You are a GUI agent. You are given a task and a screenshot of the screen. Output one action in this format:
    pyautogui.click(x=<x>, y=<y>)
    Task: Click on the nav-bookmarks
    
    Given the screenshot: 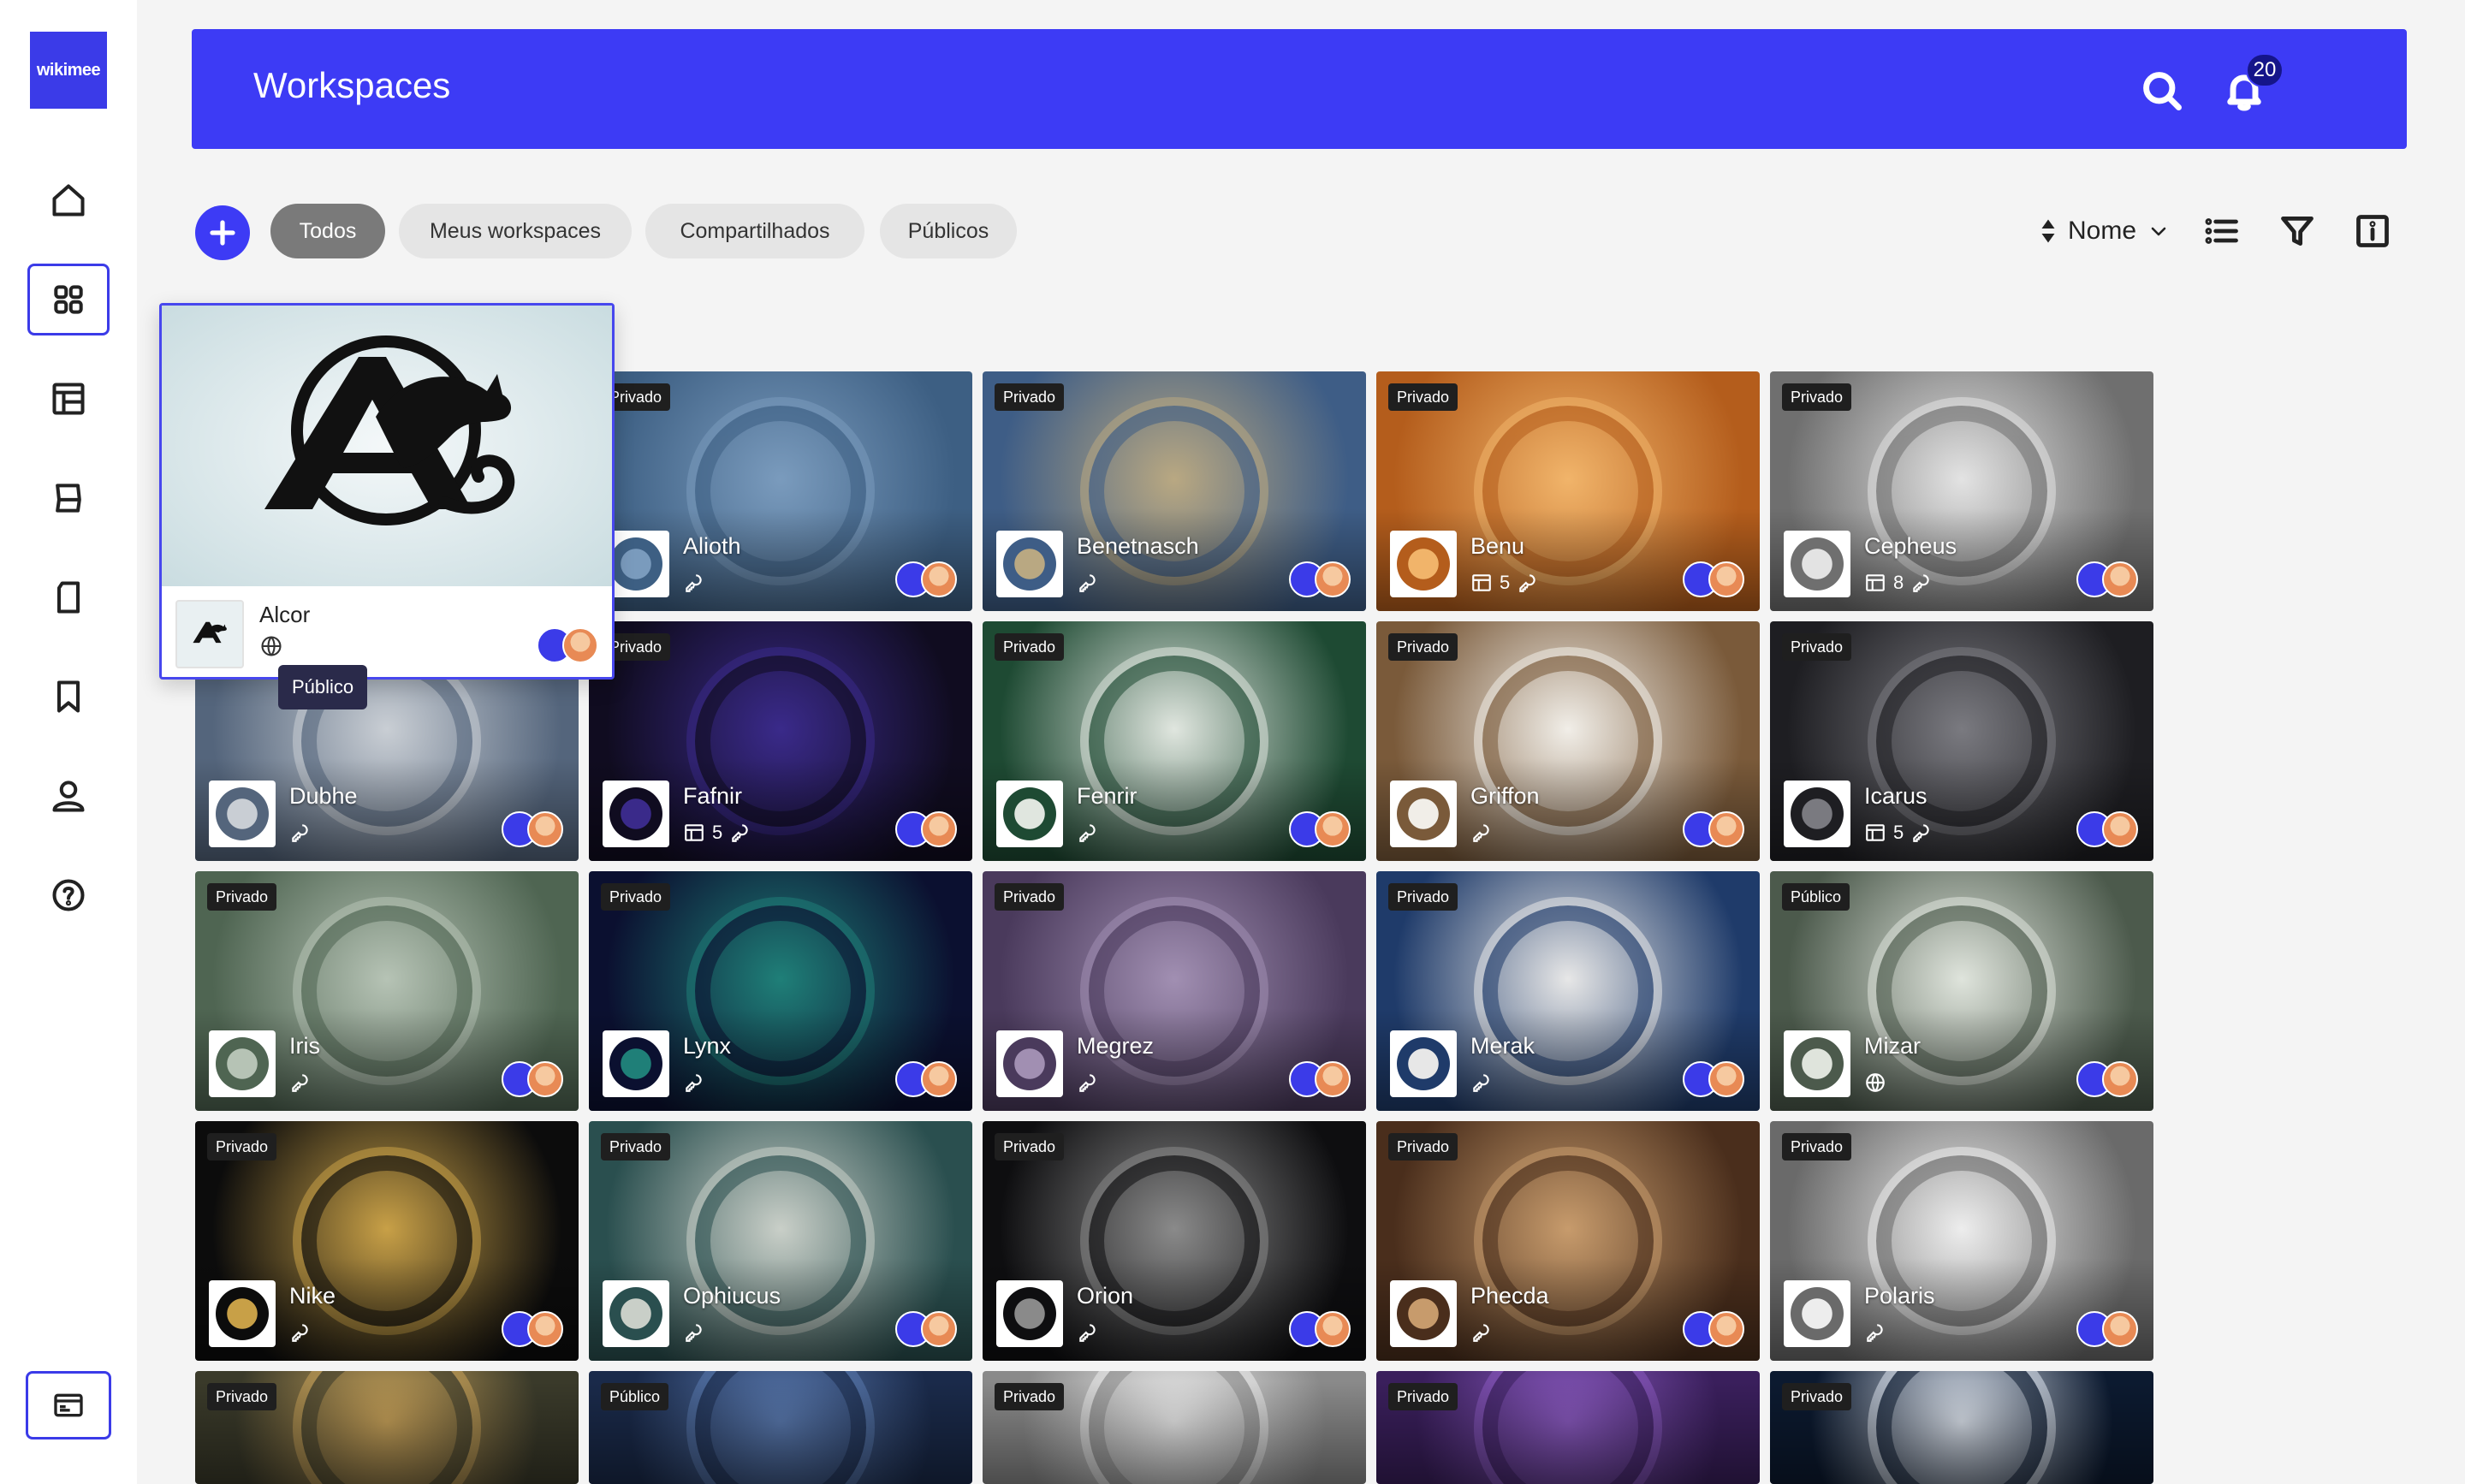 What is the action you would take?
    pyautogui.click(x=68, y=697)
    